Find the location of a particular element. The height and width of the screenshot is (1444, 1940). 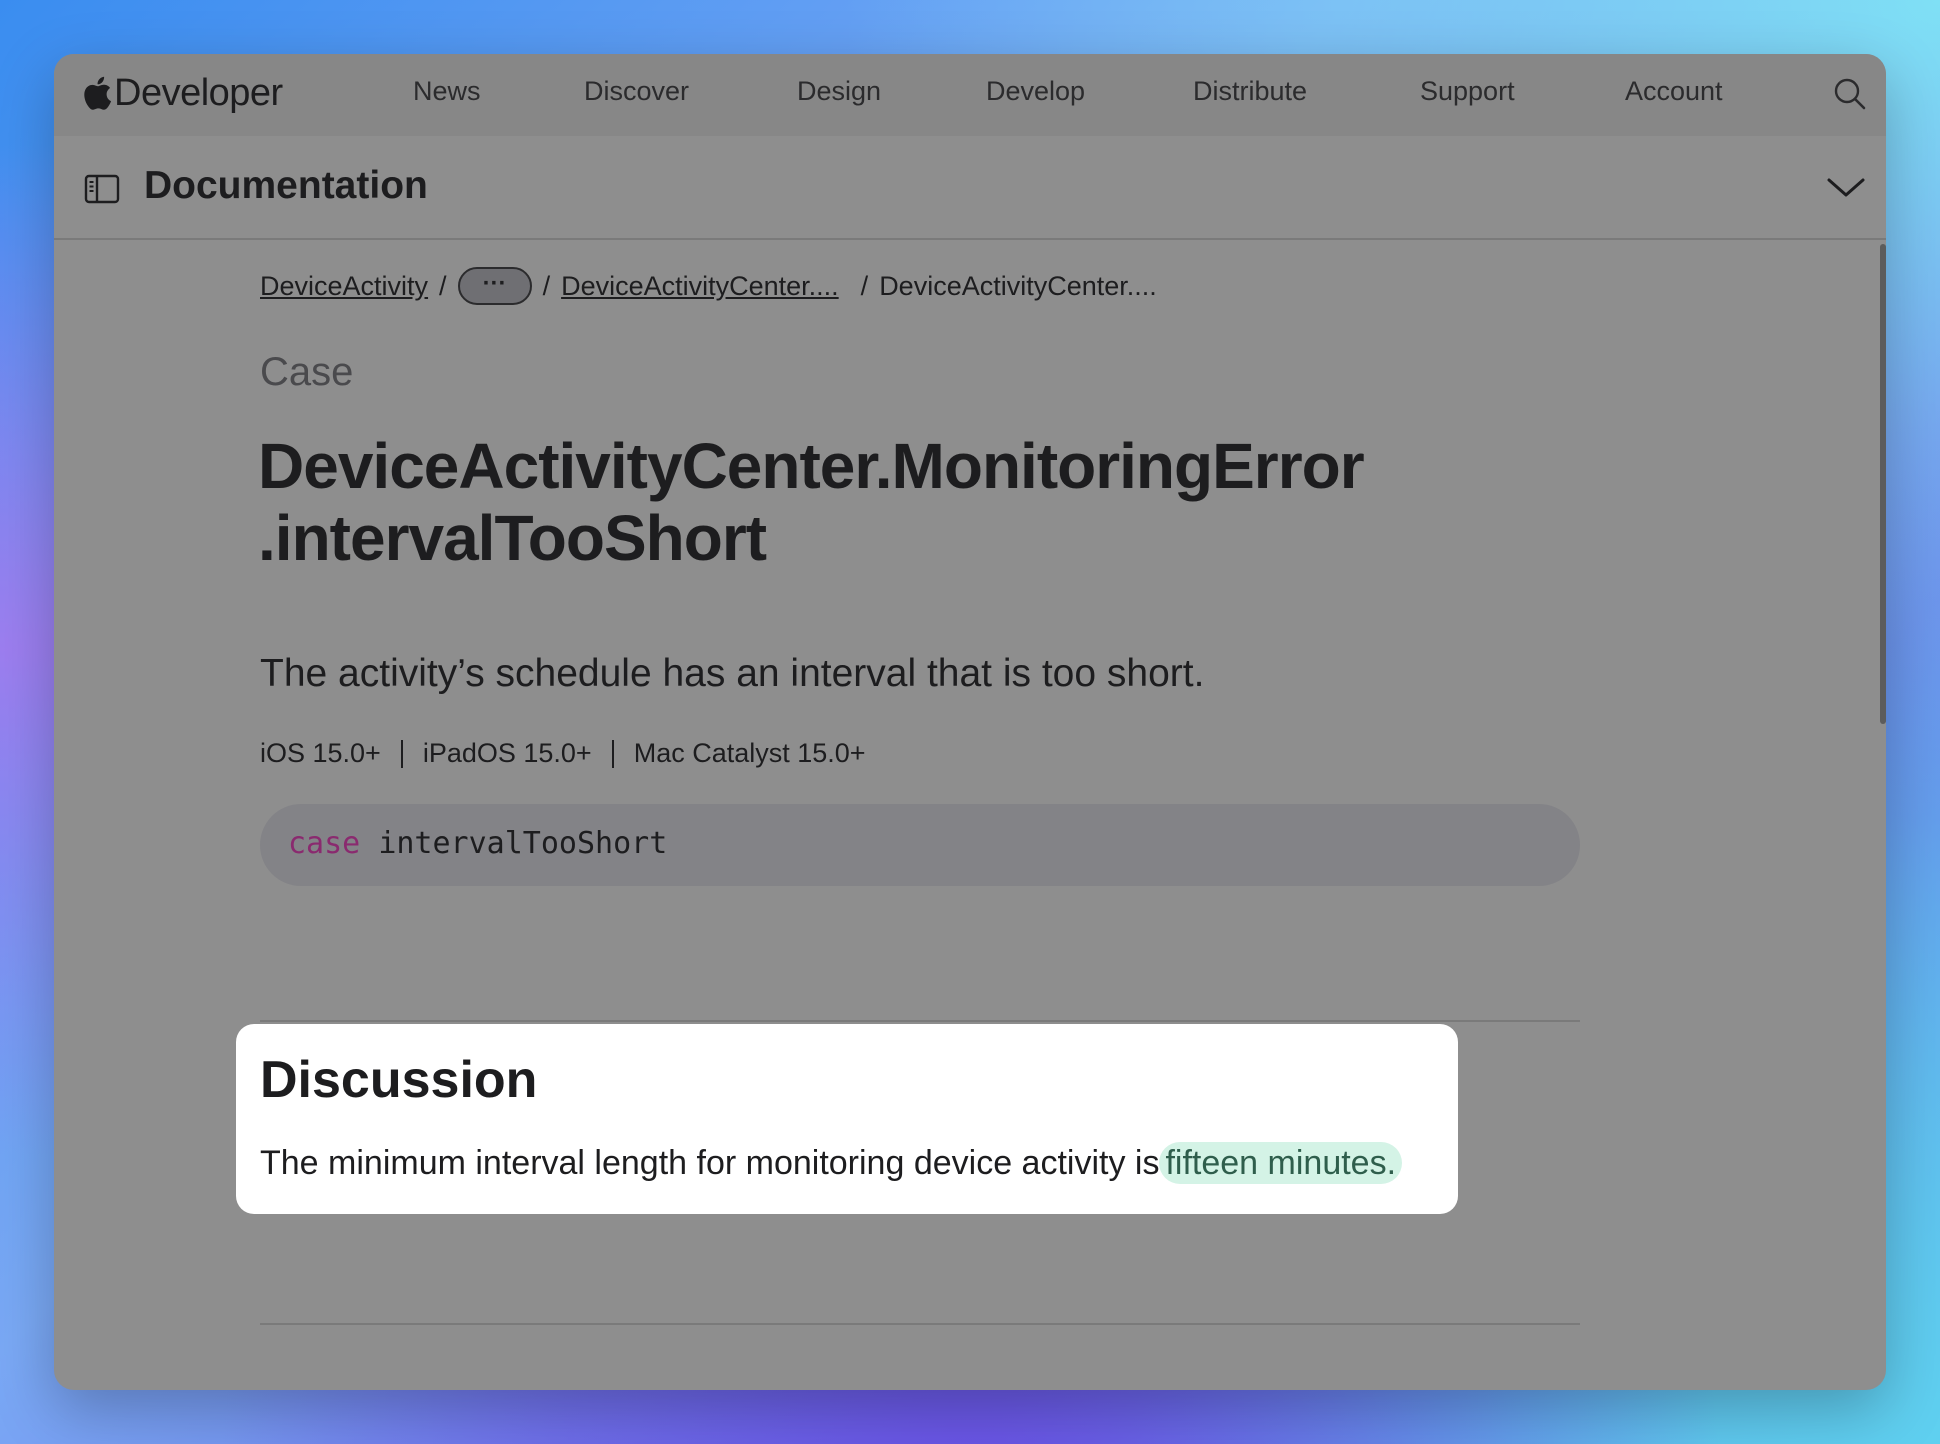

nav-item-account: Account is located at coordinates (1674, 91).